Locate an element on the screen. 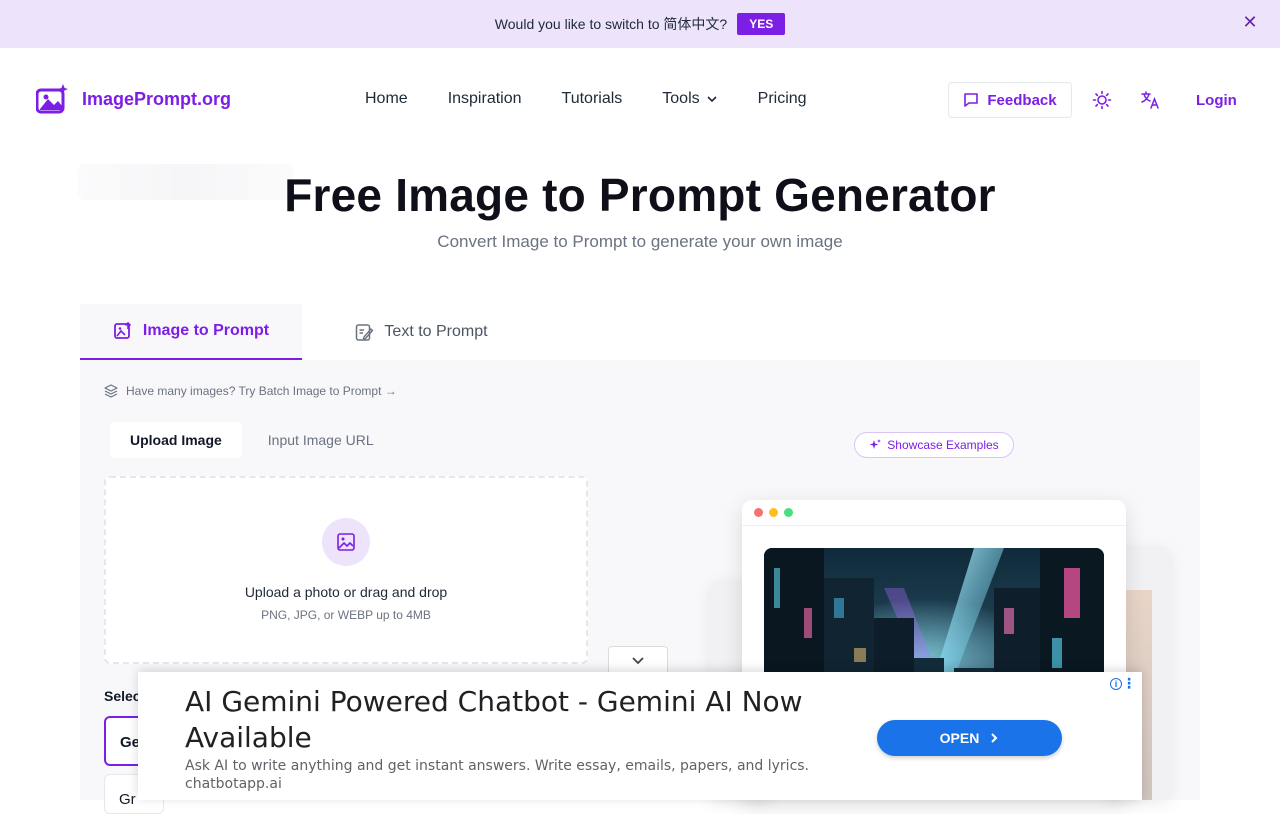 The height and width of the screenshot is (814, 1280). ad-open-label: OPEN is located at coordinates (959, 738).